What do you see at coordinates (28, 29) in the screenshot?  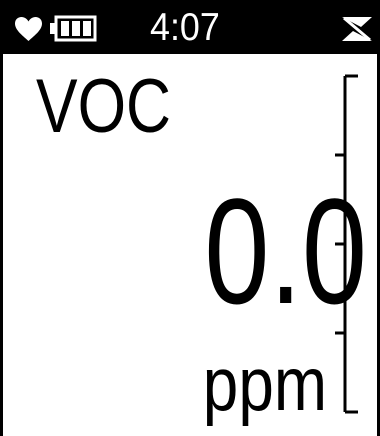 I see `heart-icon` at bounding box center [28, 29].